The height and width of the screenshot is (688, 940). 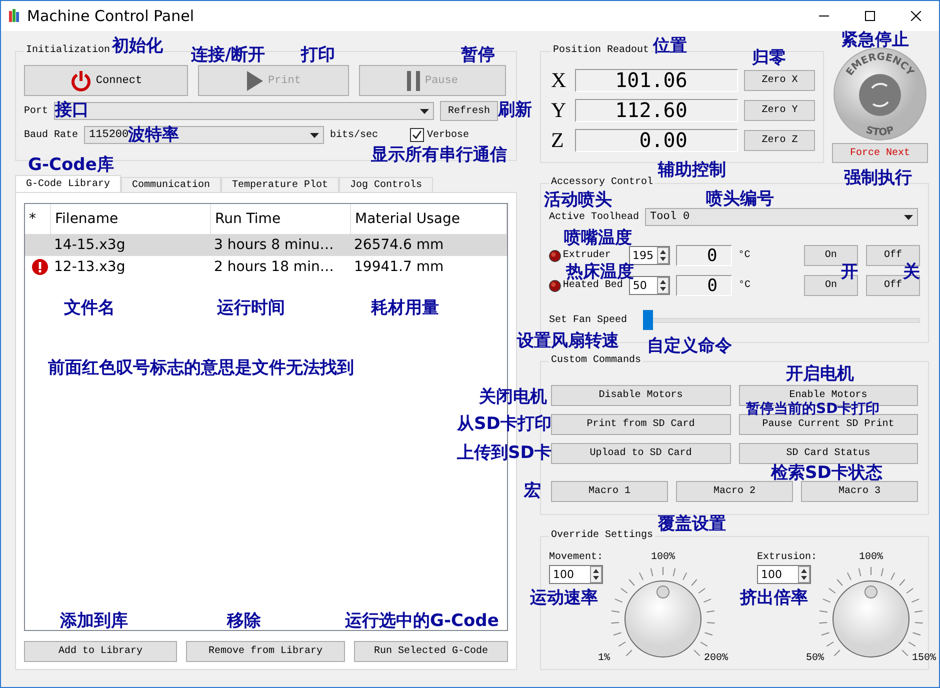 I want to click on heater-label: Heated Bed, so click(x=592, y=285).